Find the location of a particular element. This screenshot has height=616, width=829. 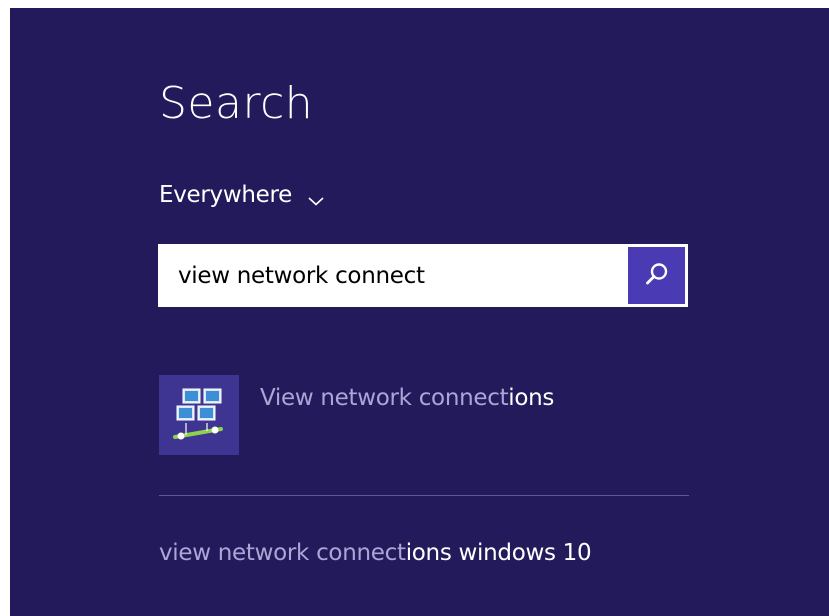

search-input is located at coordinates (392, 275).